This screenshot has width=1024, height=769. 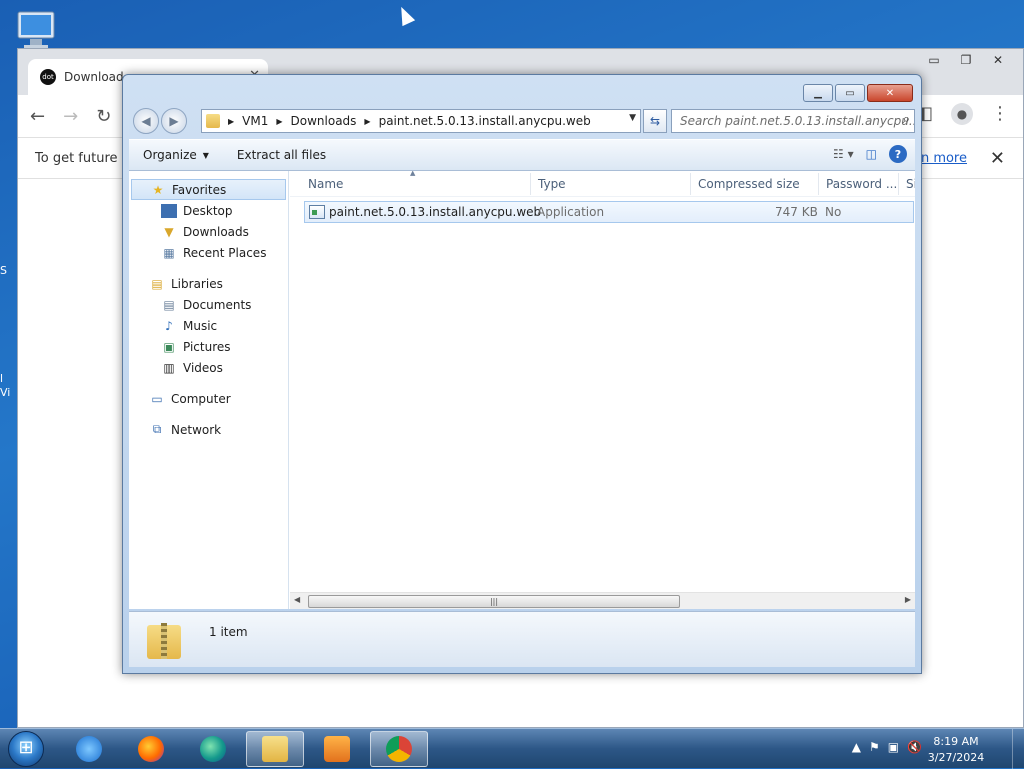 I want to click on file-explorer-icon, so click(x=275, y=749).